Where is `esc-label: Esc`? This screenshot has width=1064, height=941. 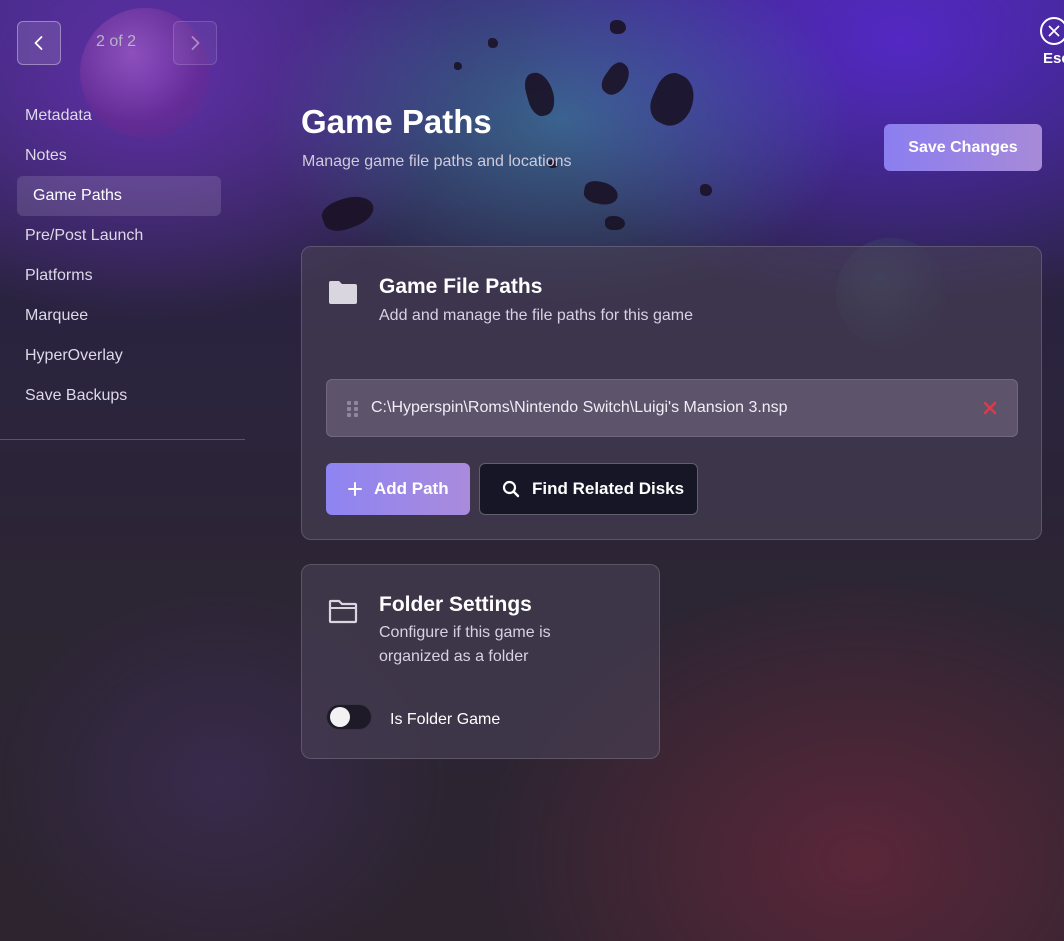 esc-label: Esc is located at coordinates (1053, 58).